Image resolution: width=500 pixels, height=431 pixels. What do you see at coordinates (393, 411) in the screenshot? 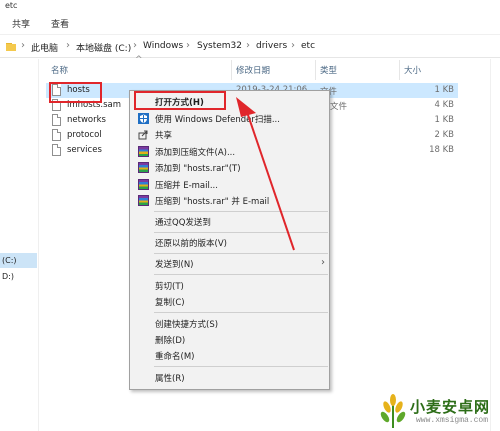
I see `wheat-logo-icon` at bounding box center [393, 411].